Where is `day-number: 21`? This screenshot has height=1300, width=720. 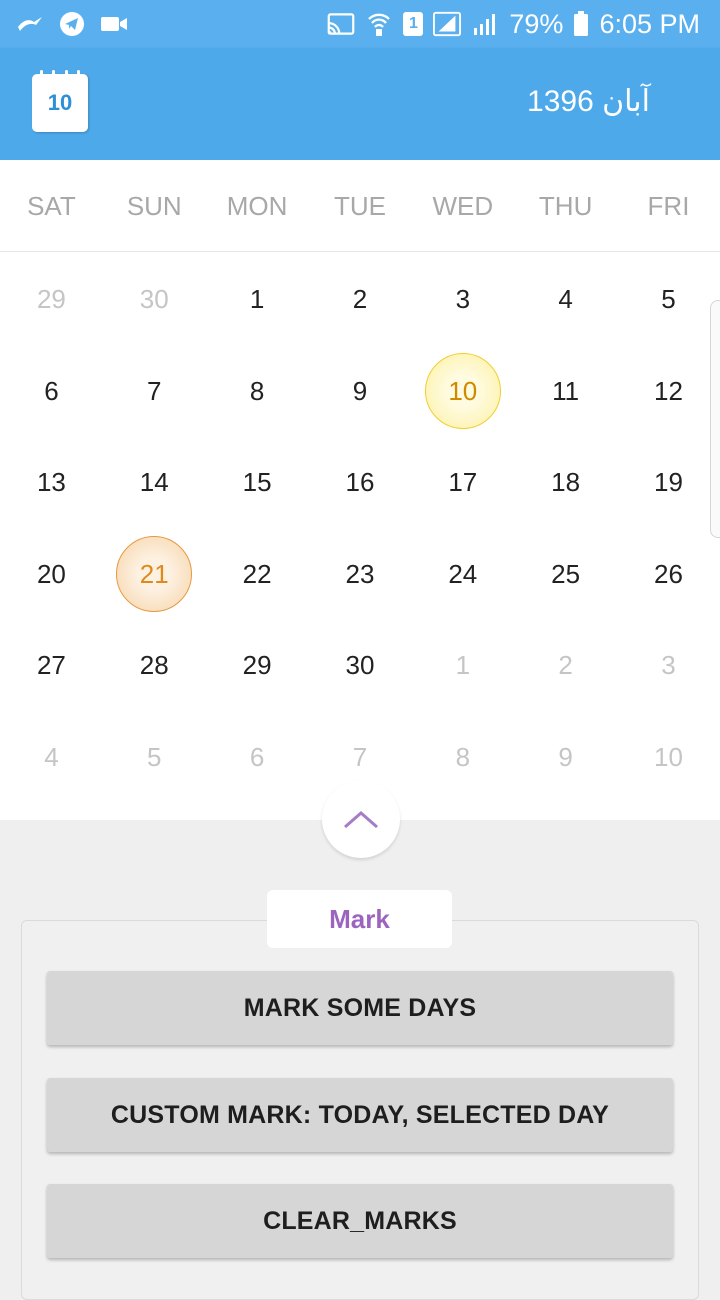 day-number: 21 is located at coordinates (154, 573).